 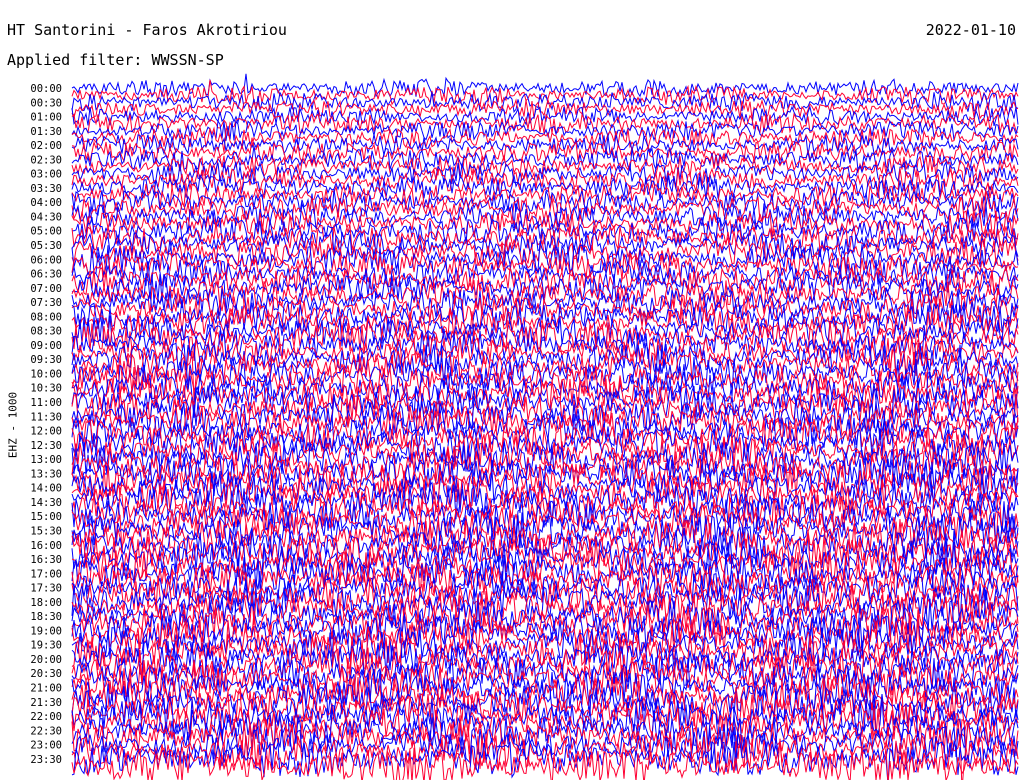 I want to click on time-tick-label: 01:30, so click(x=46, y=132).